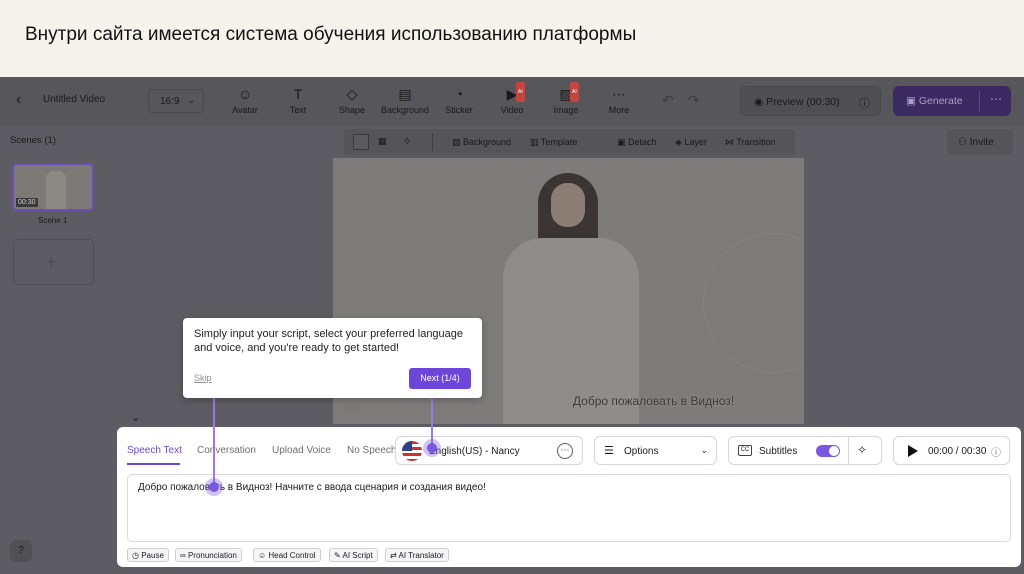 This screenshot has width=1024, height=574. I want to click on invite-label: Invite, so click(981, 142).